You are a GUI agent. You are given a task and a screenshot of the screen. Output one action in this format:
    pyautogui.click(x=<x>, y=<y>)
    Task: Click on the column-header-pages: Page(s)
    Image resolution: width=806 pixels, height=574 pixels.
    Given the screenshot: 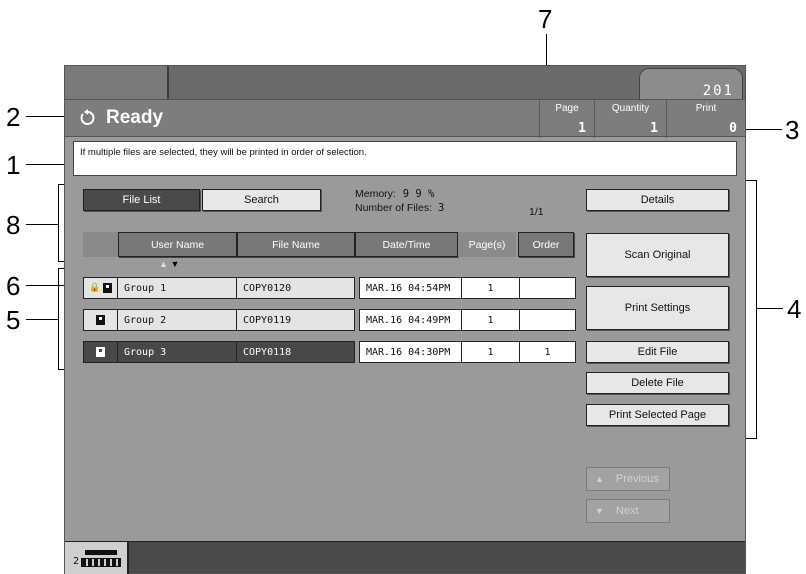 What is the action you would take?
    pyautogui.click(x=487, y=244)
    